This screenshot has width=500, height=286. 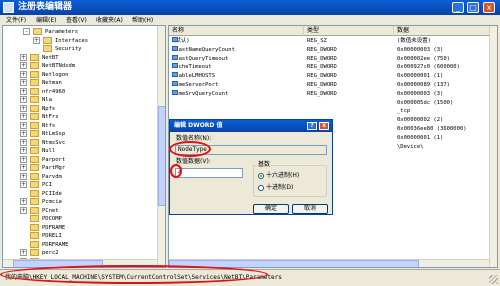 I want to click on radio-unselected-icon, so click(x=261, y=187).